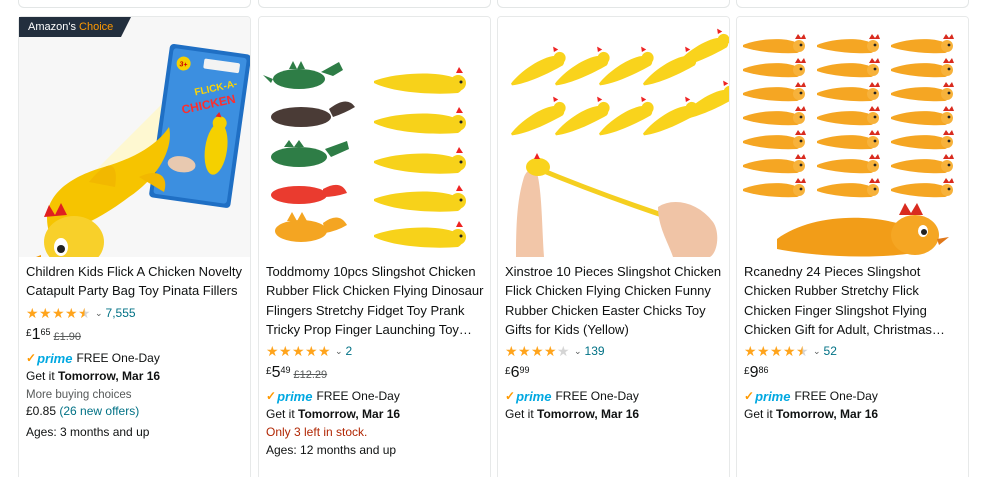 This screenshot has width=995, height=477. What do you see at coordinates (377, 375) in the screenshot?
I see `price-row: £5 49 £12.29` at bounding box center [377, 375].